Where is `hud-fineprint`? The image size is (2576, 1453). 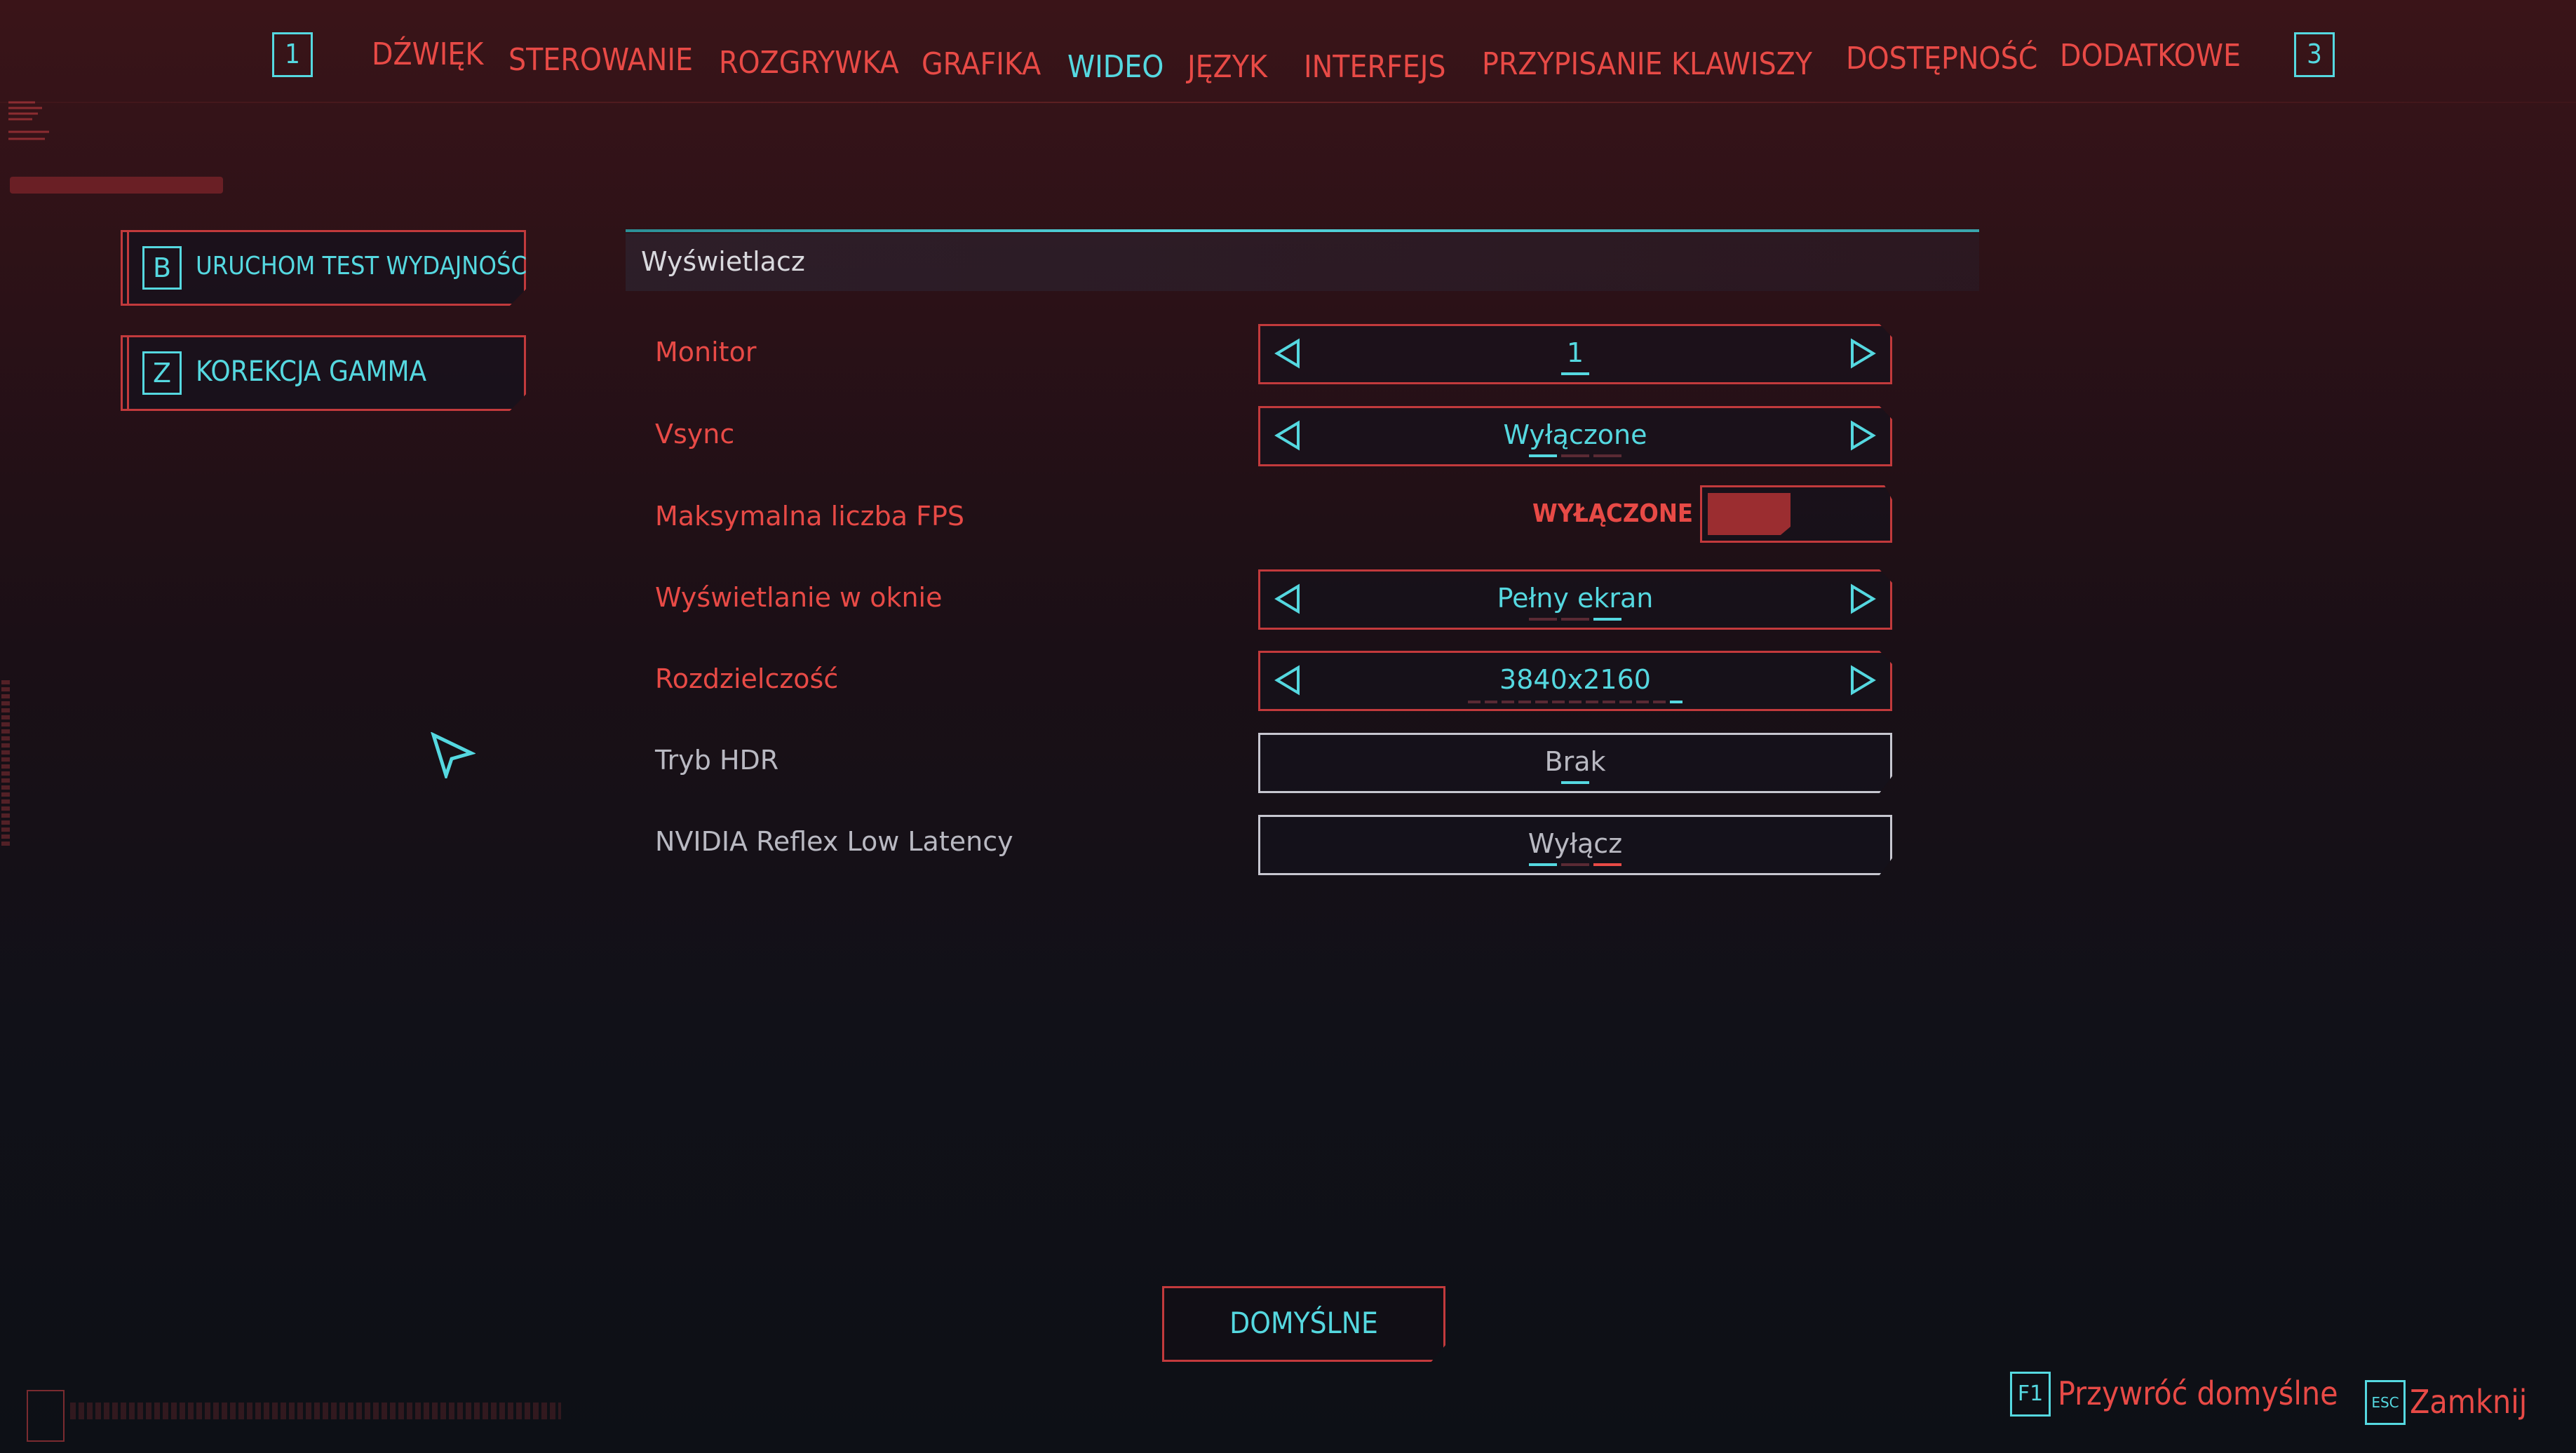 hud-fineprint is located at coordinates (315, 1411).